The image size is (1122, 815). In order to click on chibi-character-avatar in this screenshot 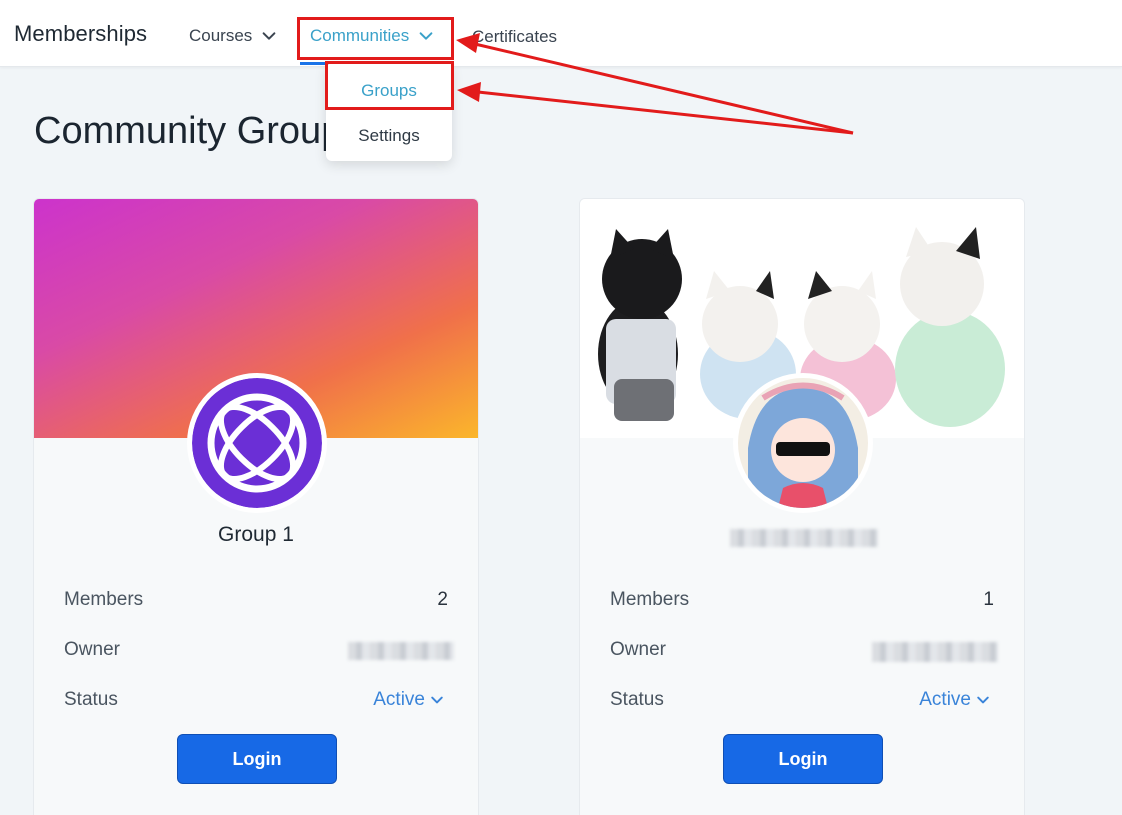, I will do `click(803, 443)`.